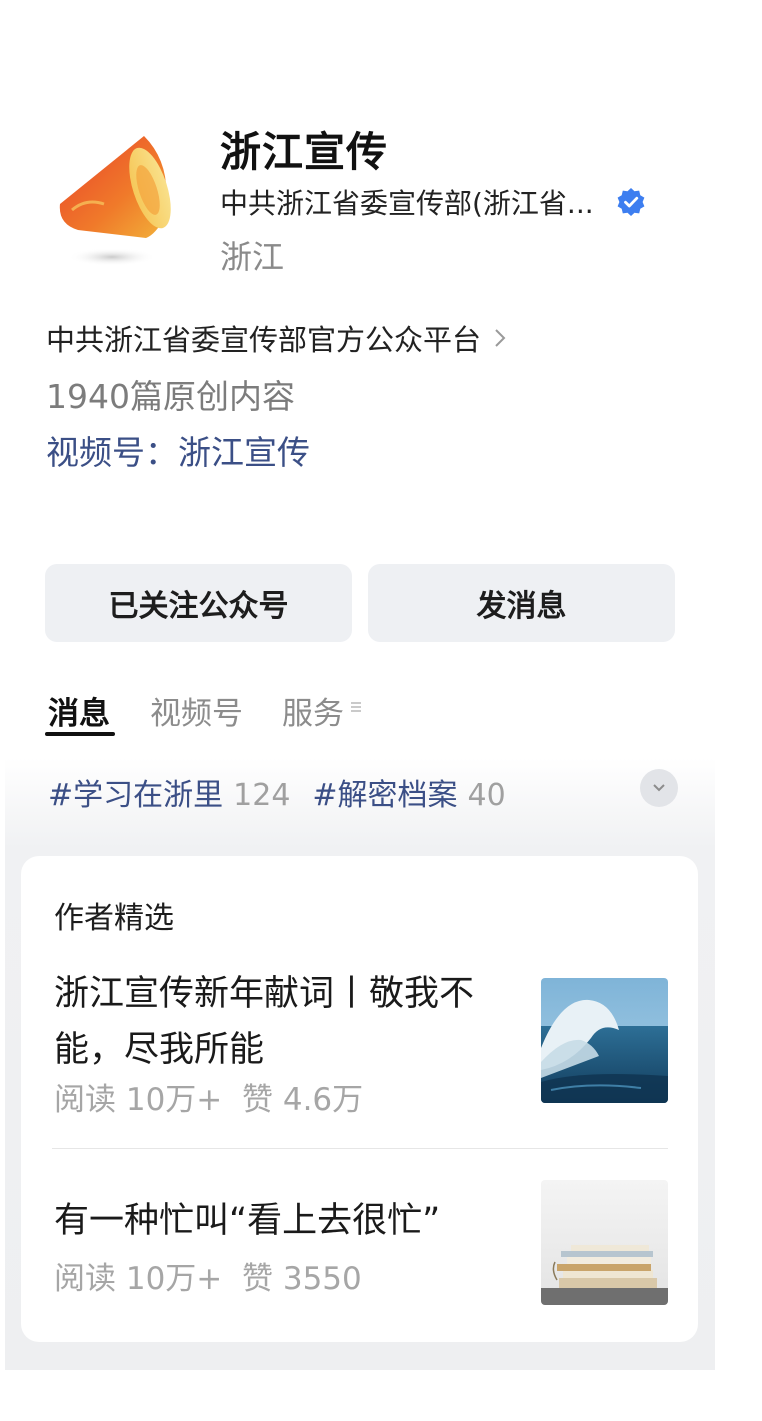 The height and width of the screenshot is (1421, 762). I want to click on article-thumbnail-ocean, so click(604, 1040).